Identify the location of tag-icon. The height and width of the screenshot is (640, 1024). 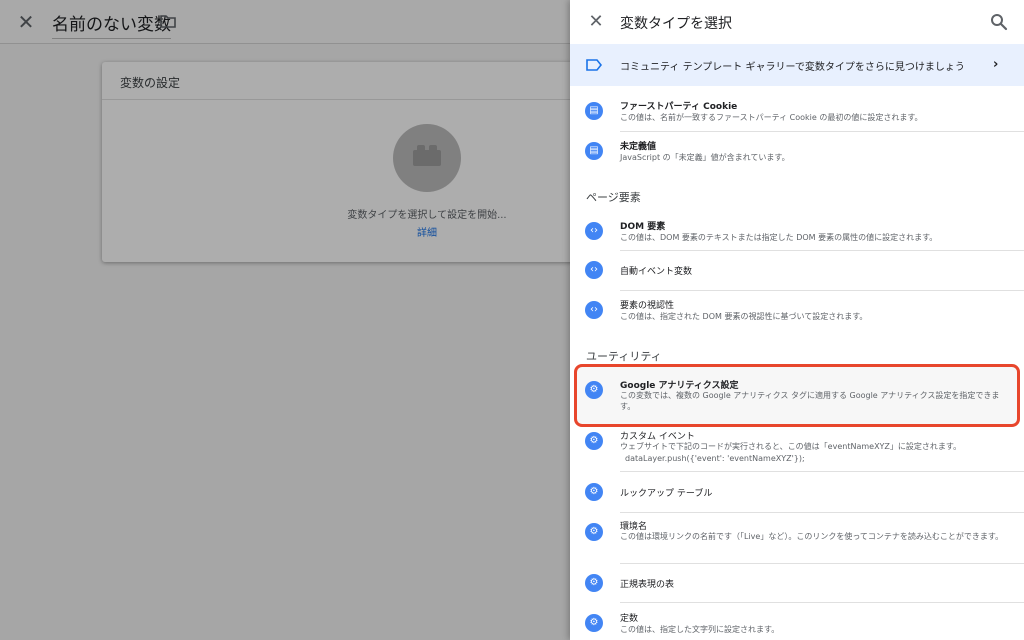
(594, 65).